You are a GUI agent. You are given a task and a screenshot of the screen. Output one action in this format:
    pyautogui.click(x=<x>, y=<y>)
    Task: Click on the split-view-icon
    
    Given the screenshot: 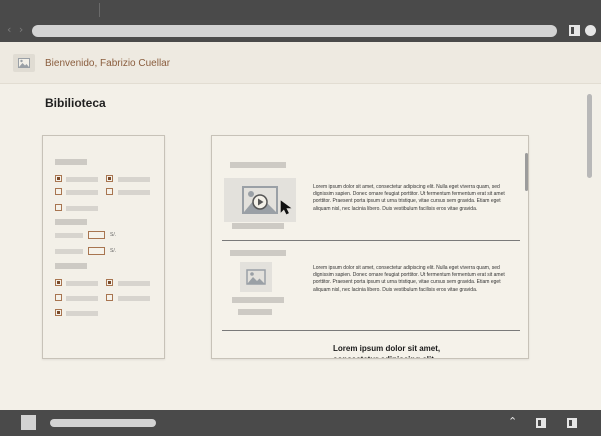 What is the action you would take?
    pyautogui.click(x=574, y=30)
    